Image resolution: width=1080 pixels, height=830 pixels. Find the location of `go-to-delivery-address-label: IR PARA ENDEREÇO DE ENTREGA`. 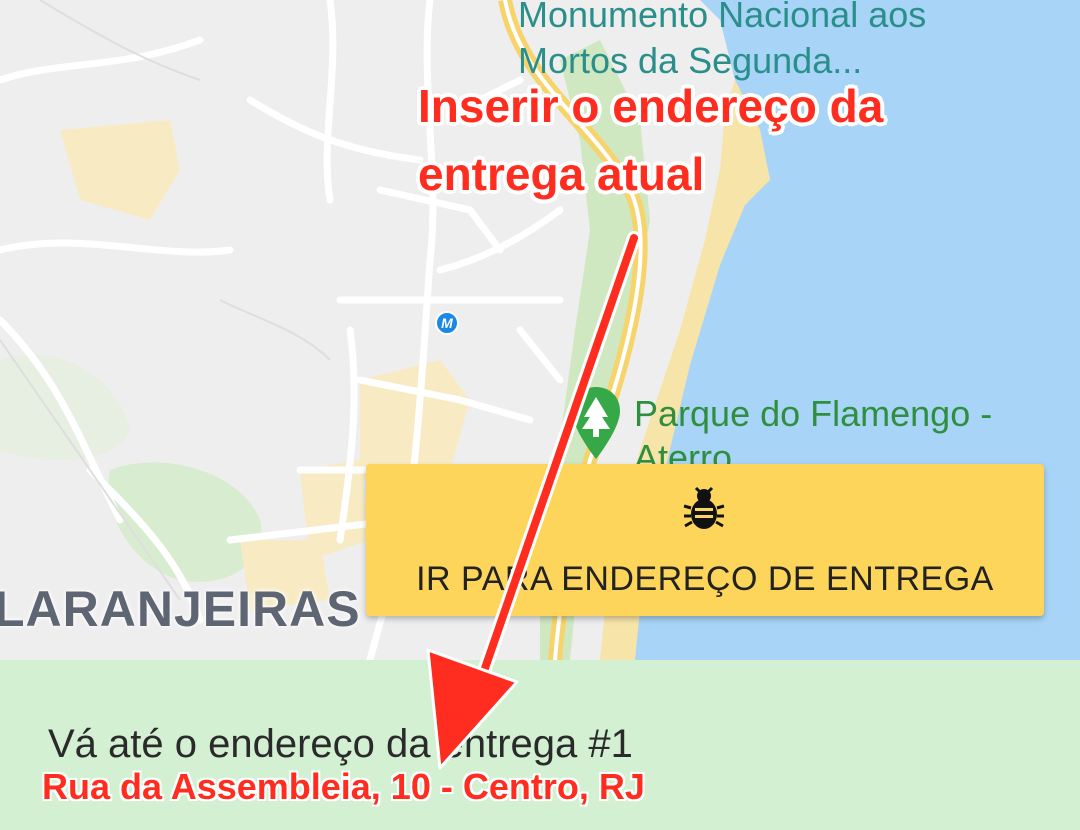

go-to-delivery-address-label: IR PARA ENDEREÇO DE ENTREGA is located at coordinates (705, 579).